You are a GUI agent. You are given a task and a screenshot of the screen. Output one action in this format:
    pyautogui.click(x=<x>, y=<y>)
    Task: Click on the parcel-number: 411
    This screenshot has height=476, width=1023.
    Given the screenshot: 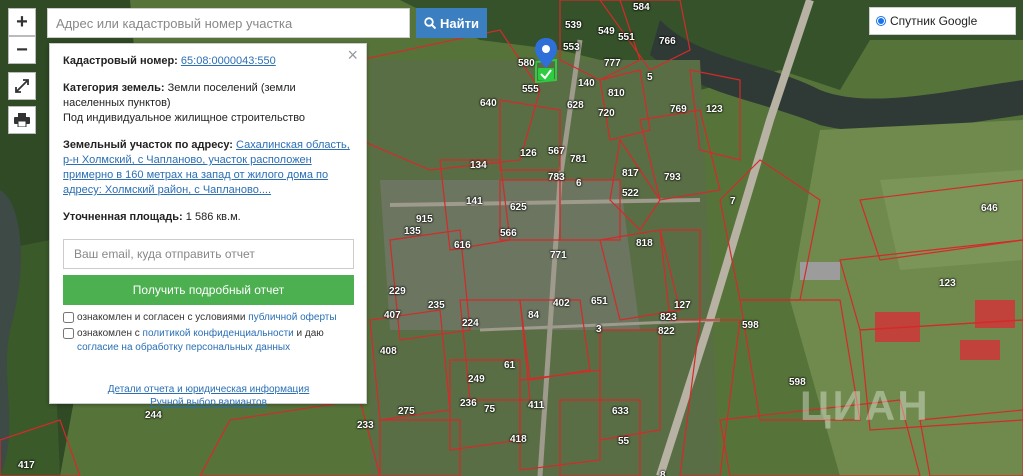 What is the action you would take?
    pyautogui.click(x=536, y=405)
    